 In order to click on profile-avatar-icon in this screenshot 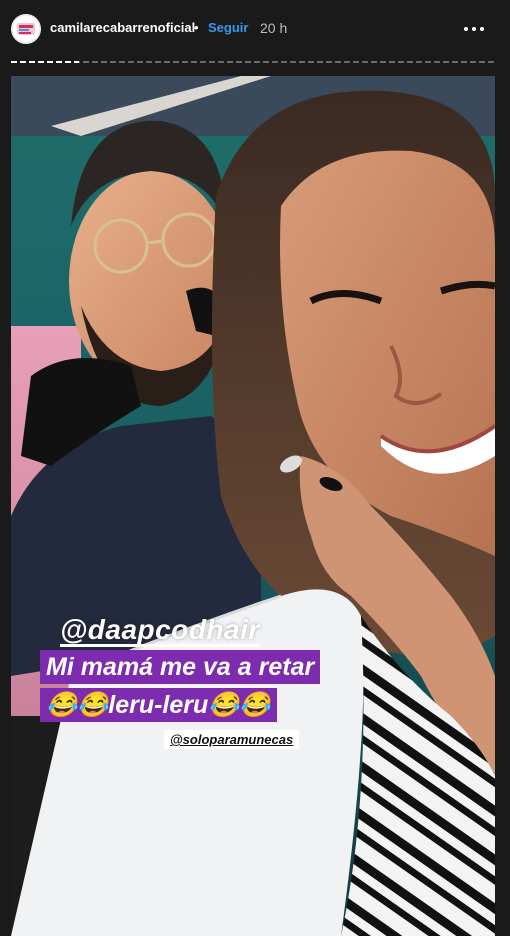, I will do `click(26, 29)`.